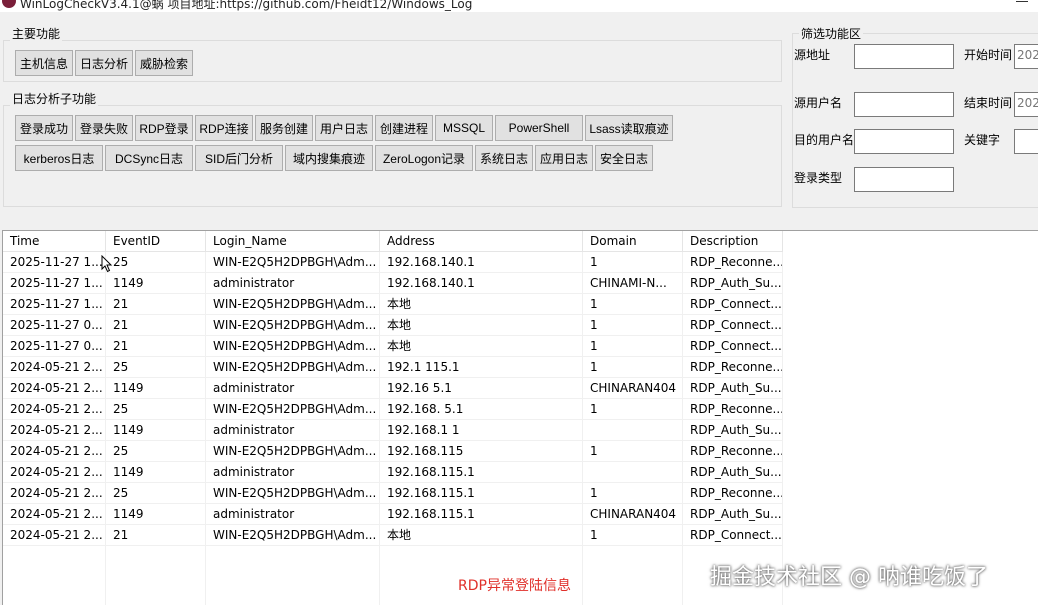 Image resolution: width=1038 pixels, height=605 pixels. I want to click on column-header-eventid: EventID, so click(156, 241).